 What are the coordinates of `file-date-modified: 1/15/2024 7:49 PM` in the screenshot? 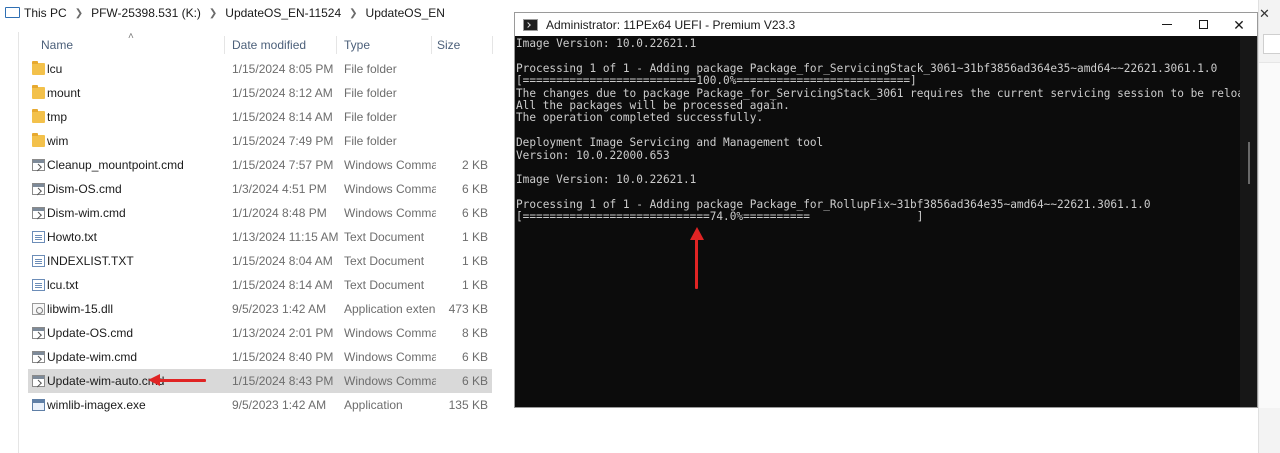 It's located at (283, 141).